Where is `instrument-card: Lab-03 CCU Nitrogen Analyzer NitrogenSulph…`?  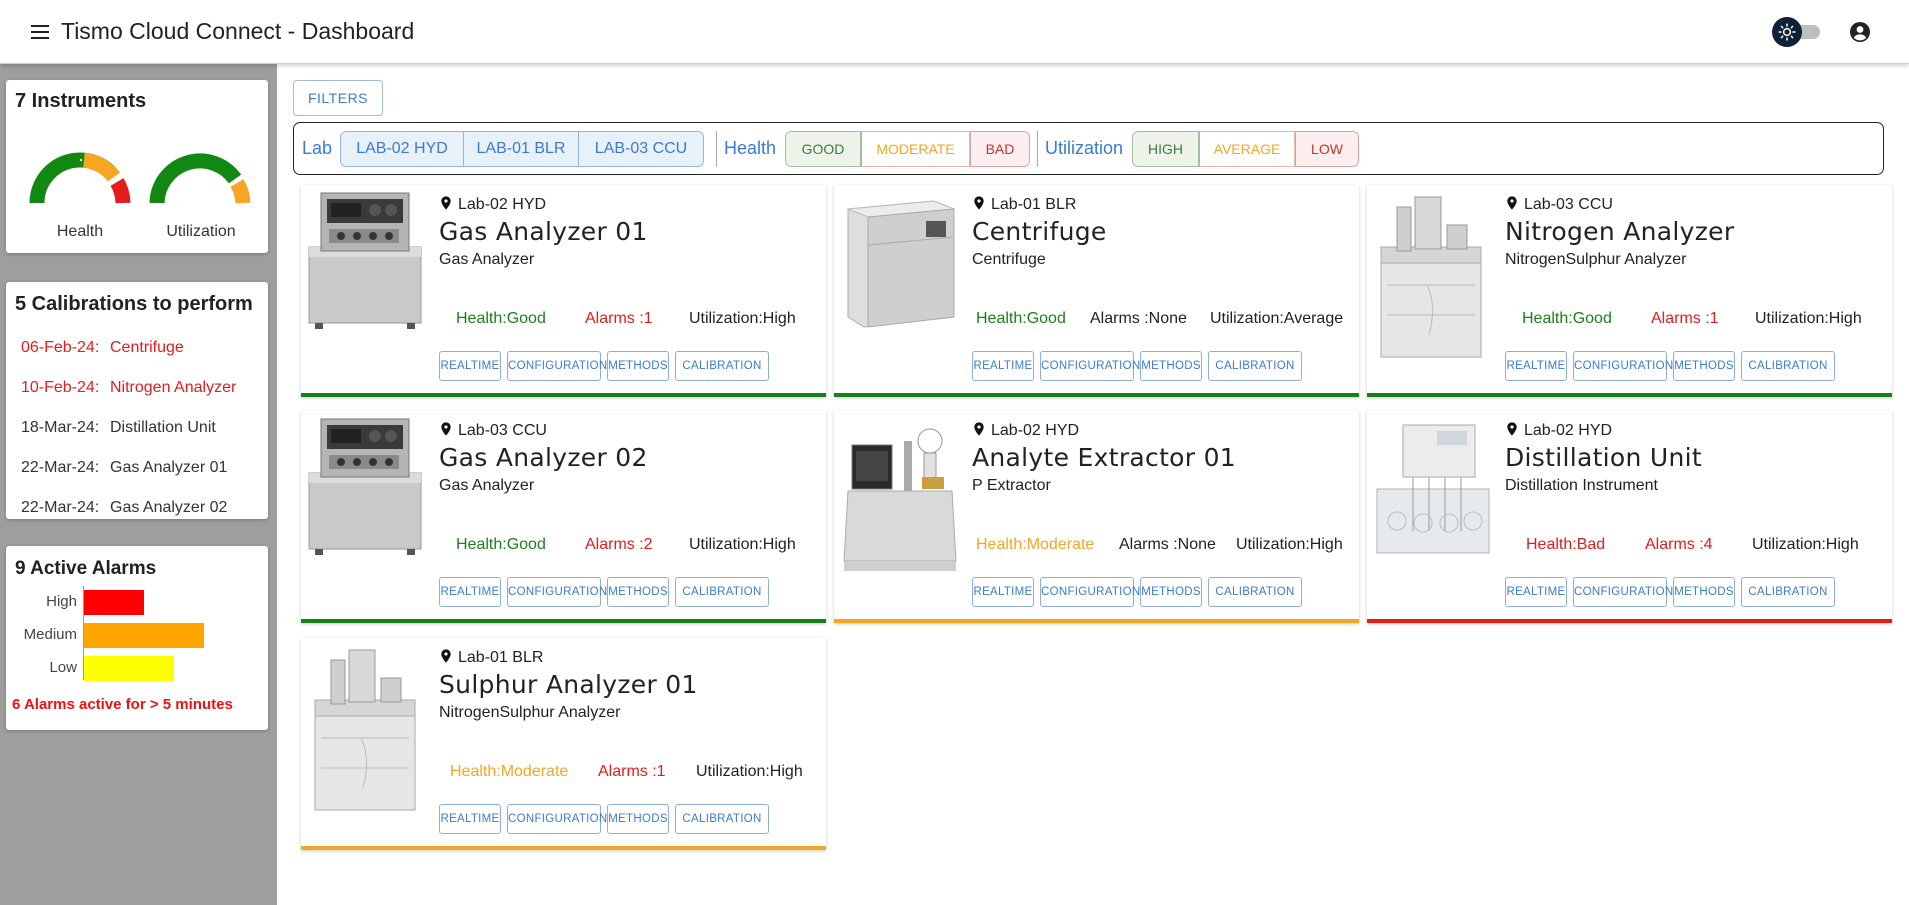
instrument-card: Lab-03 CCU Nitrogen Analyzer NitrogenSulph… is located at coordinates (1629, 291).